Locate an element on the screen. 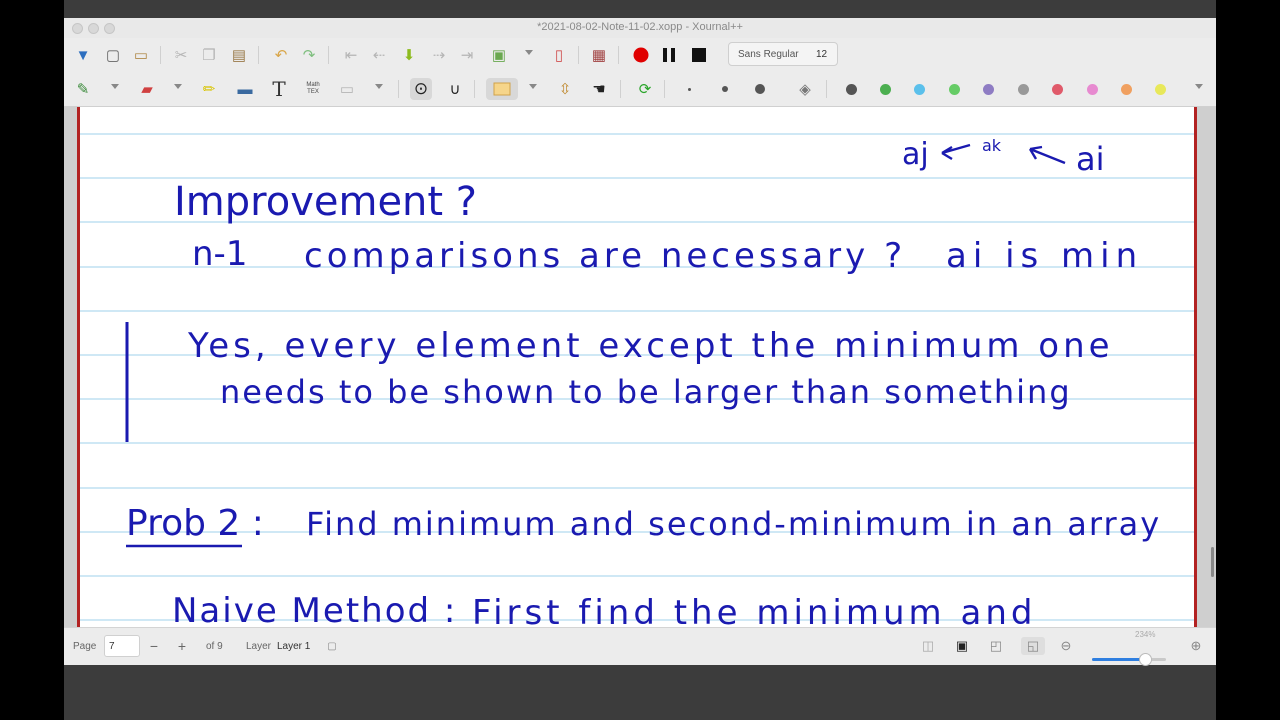 The image size is (1280, 720). vertical-space-icon: ⇳ is located at coordinates (565, 89).